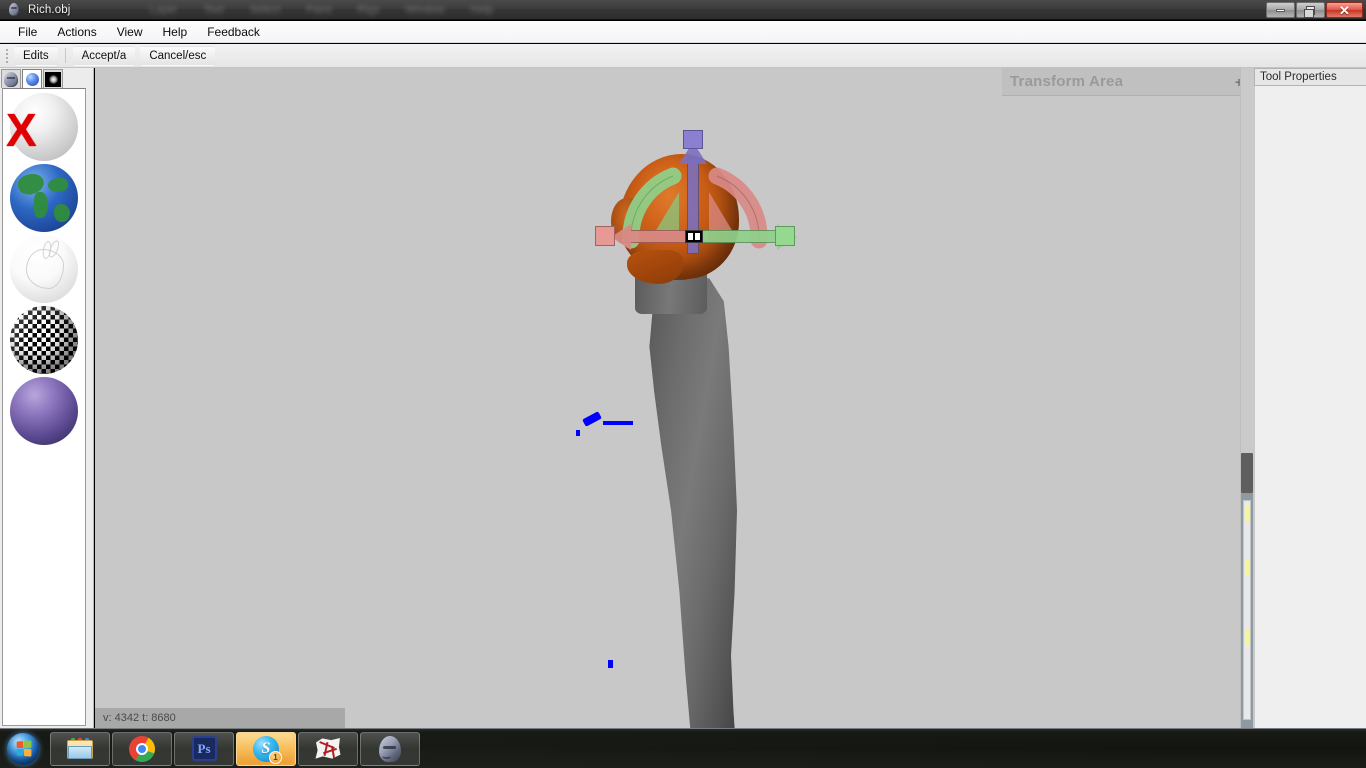 The height and width of the screenshot is (768, 1366). Describe the element at coordinates (683, 748) in the screenshot. I see `windows-taskbar: Ps S 1 ×` at that location.